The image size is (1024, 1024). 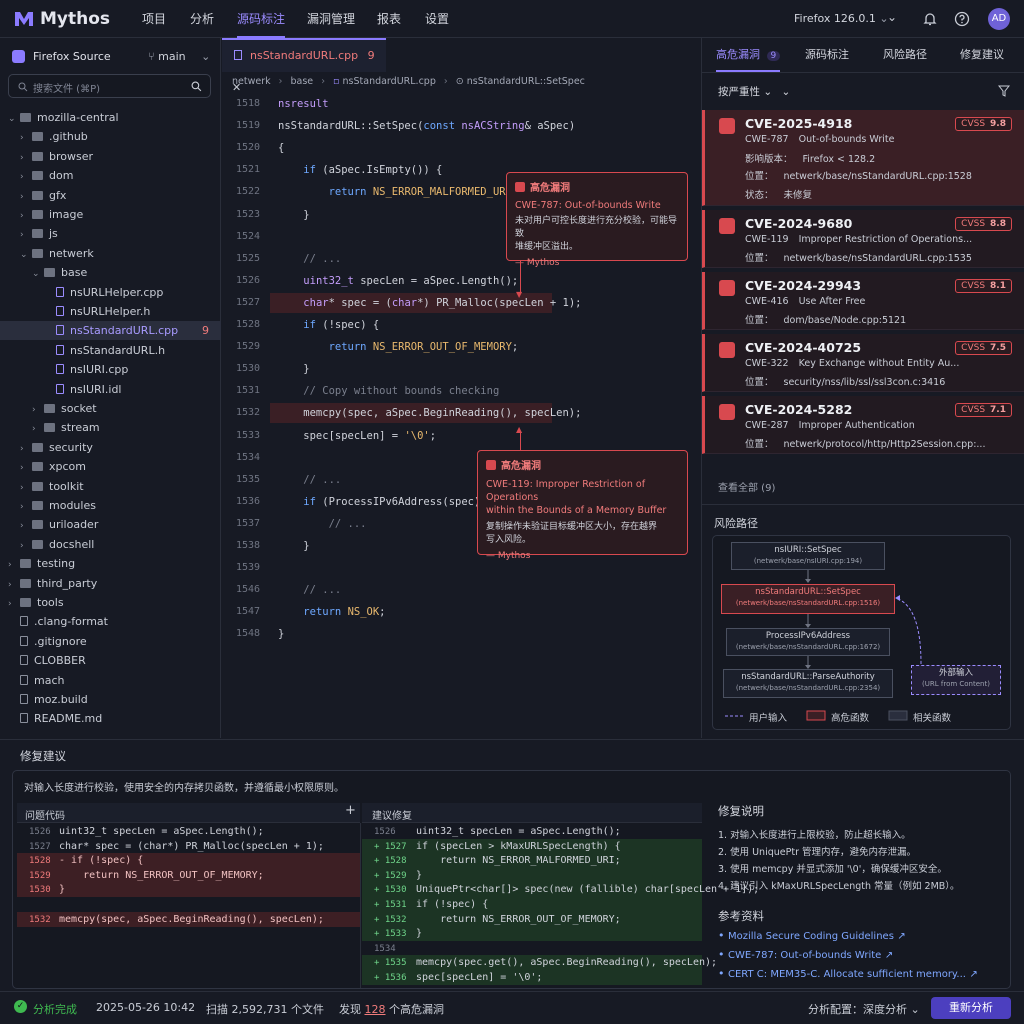 I want to click on graph-node-external-input: 外部输入 (URL from Content), so click(x=956, y=680).